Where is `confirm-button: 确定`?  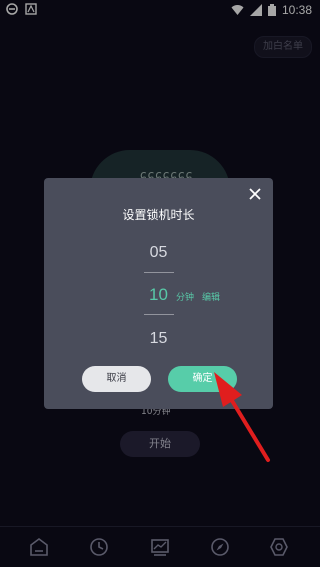
confirm-button: 确定 is located at coordinates (202, 379).